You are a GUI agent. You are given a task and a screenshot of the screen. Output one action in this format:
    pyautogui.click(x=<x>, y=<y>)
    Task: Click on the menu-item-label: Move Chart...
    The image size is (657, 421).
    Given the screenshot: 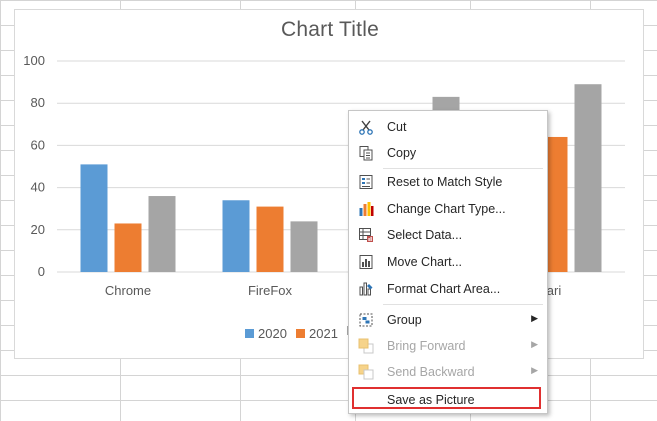 What is the action you would take?
    pyautogui.click(x=425, y=262)
    